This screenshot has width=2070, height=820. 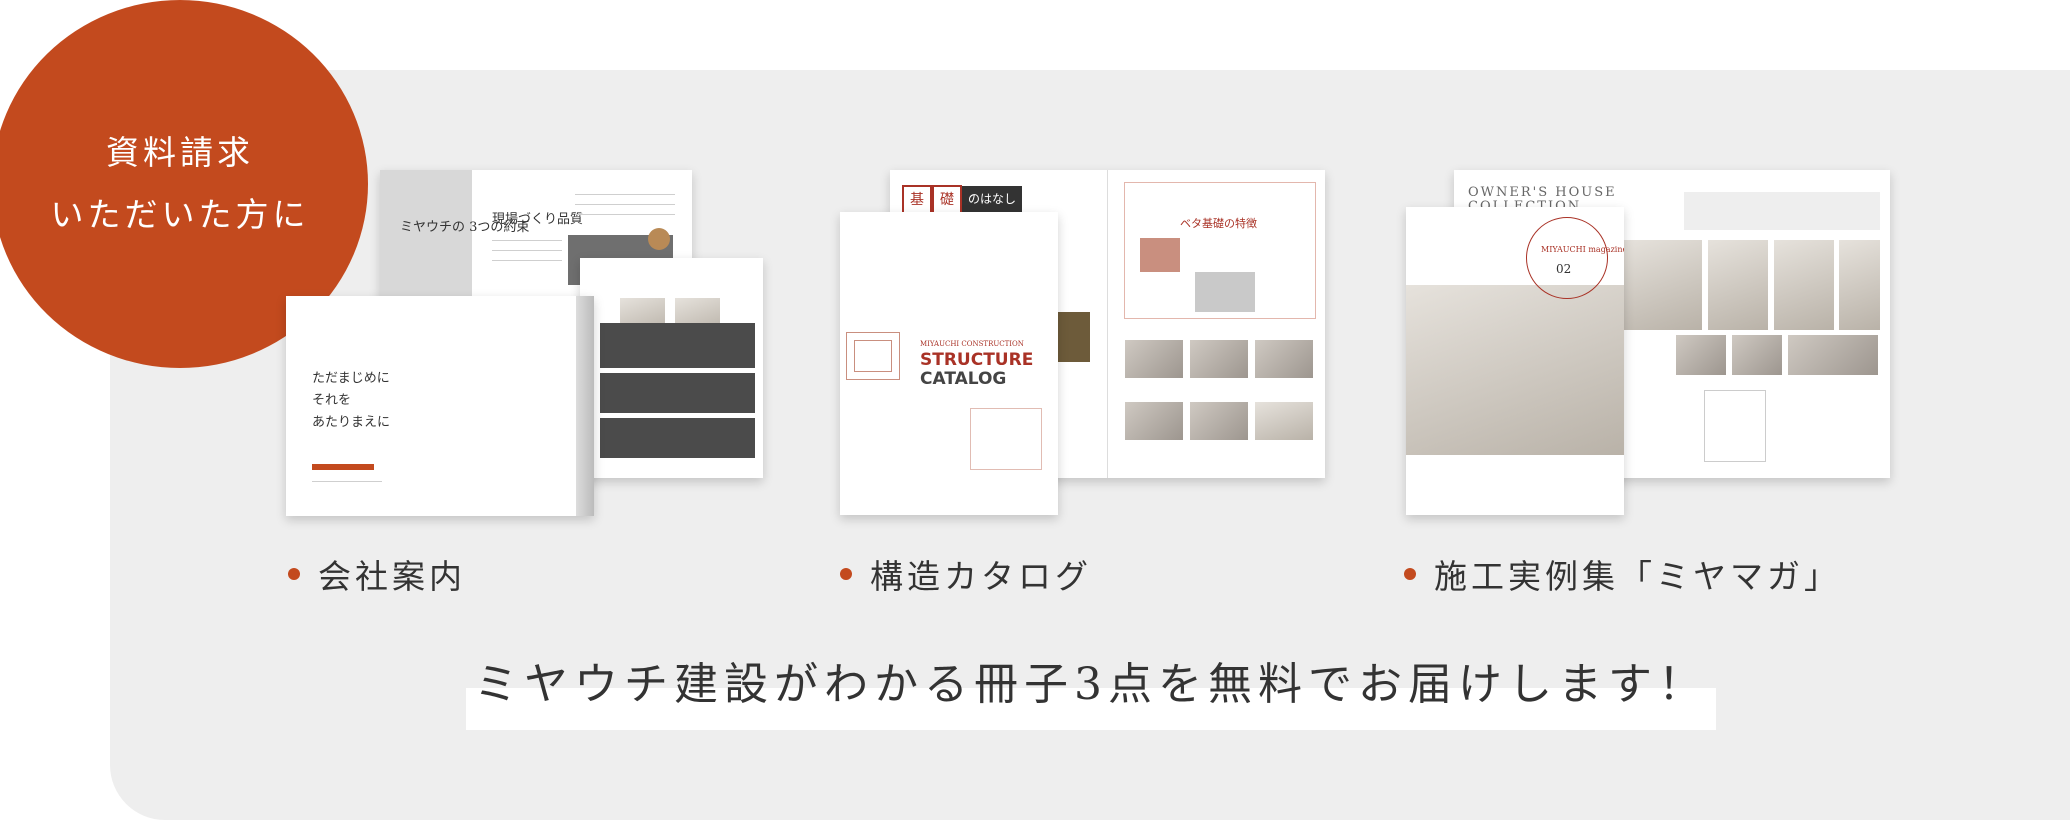 What do you see at coordinates (947, 200) in the screenshot?
I see `tag-so: 礎` at bounding box center [947, 200].